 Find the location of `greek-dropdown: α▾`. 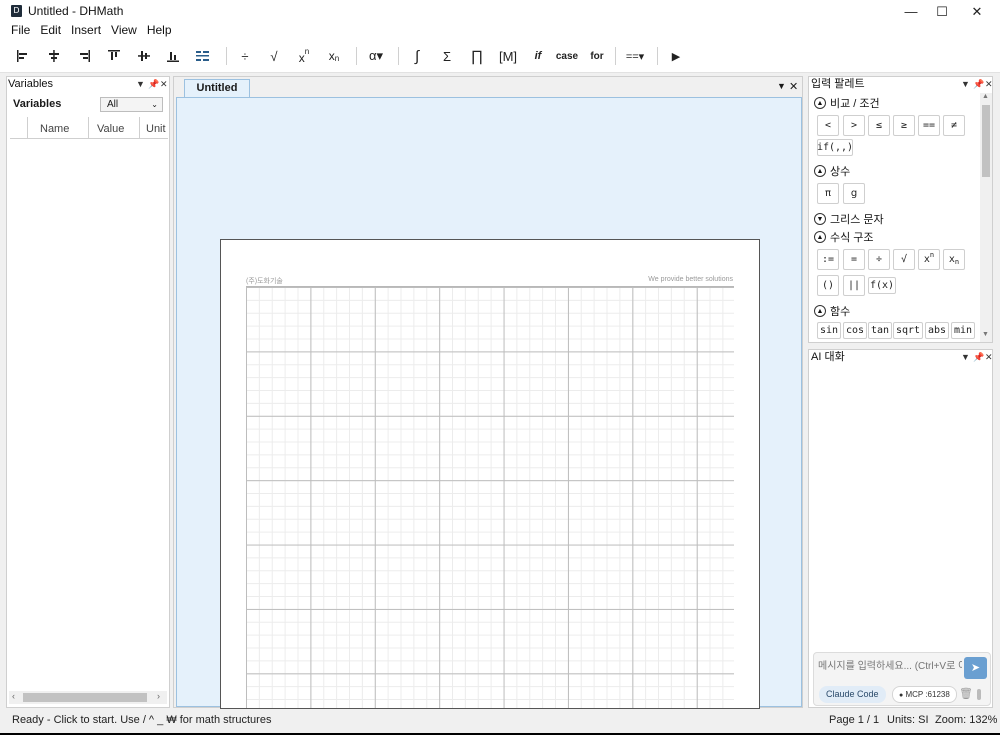

greek-dropdown: α▾ is located at coordinates (376, 56).